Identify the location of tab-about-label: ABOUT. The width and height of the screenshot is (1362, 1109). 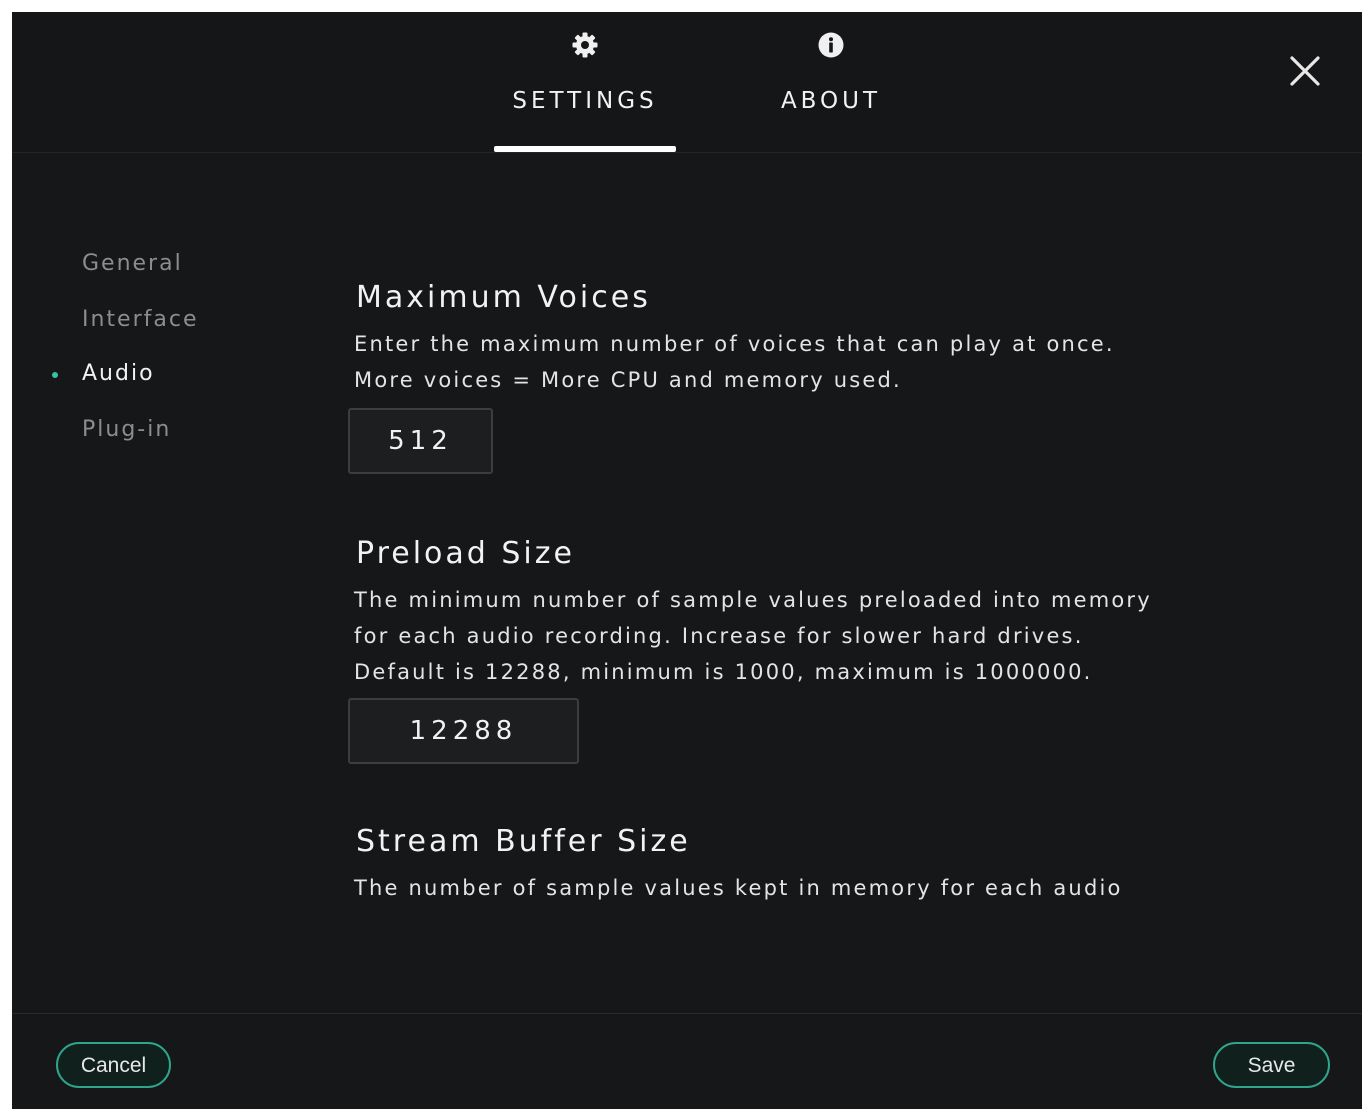
(831, 101).